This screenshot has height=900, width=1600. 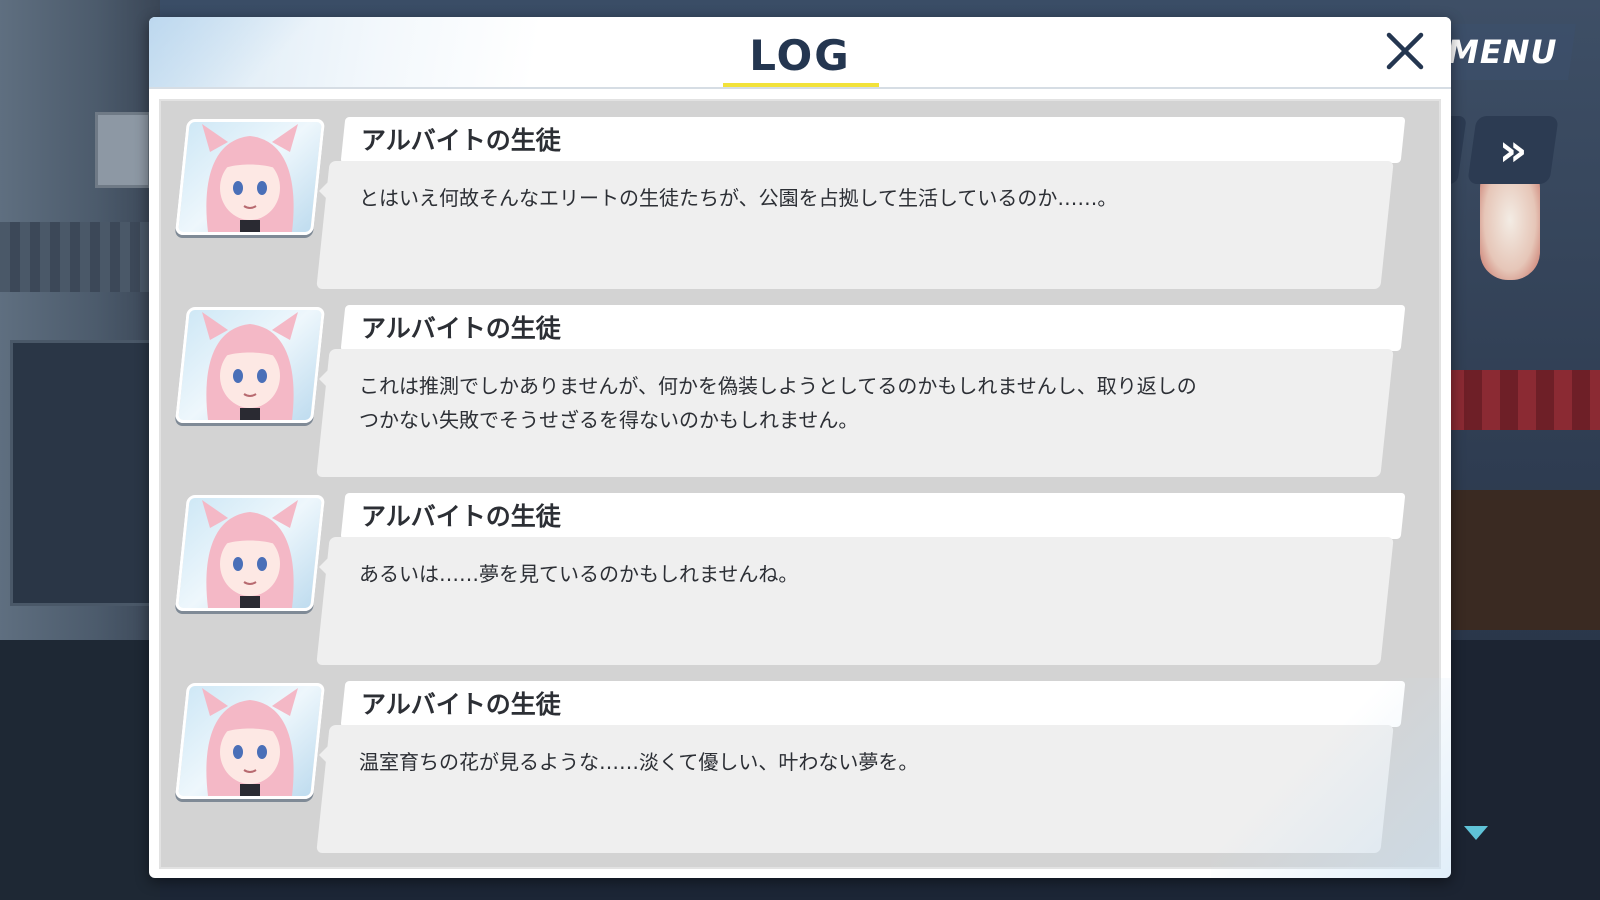 I want to click on dialog-title: LOG, so click(x=800, y=55).